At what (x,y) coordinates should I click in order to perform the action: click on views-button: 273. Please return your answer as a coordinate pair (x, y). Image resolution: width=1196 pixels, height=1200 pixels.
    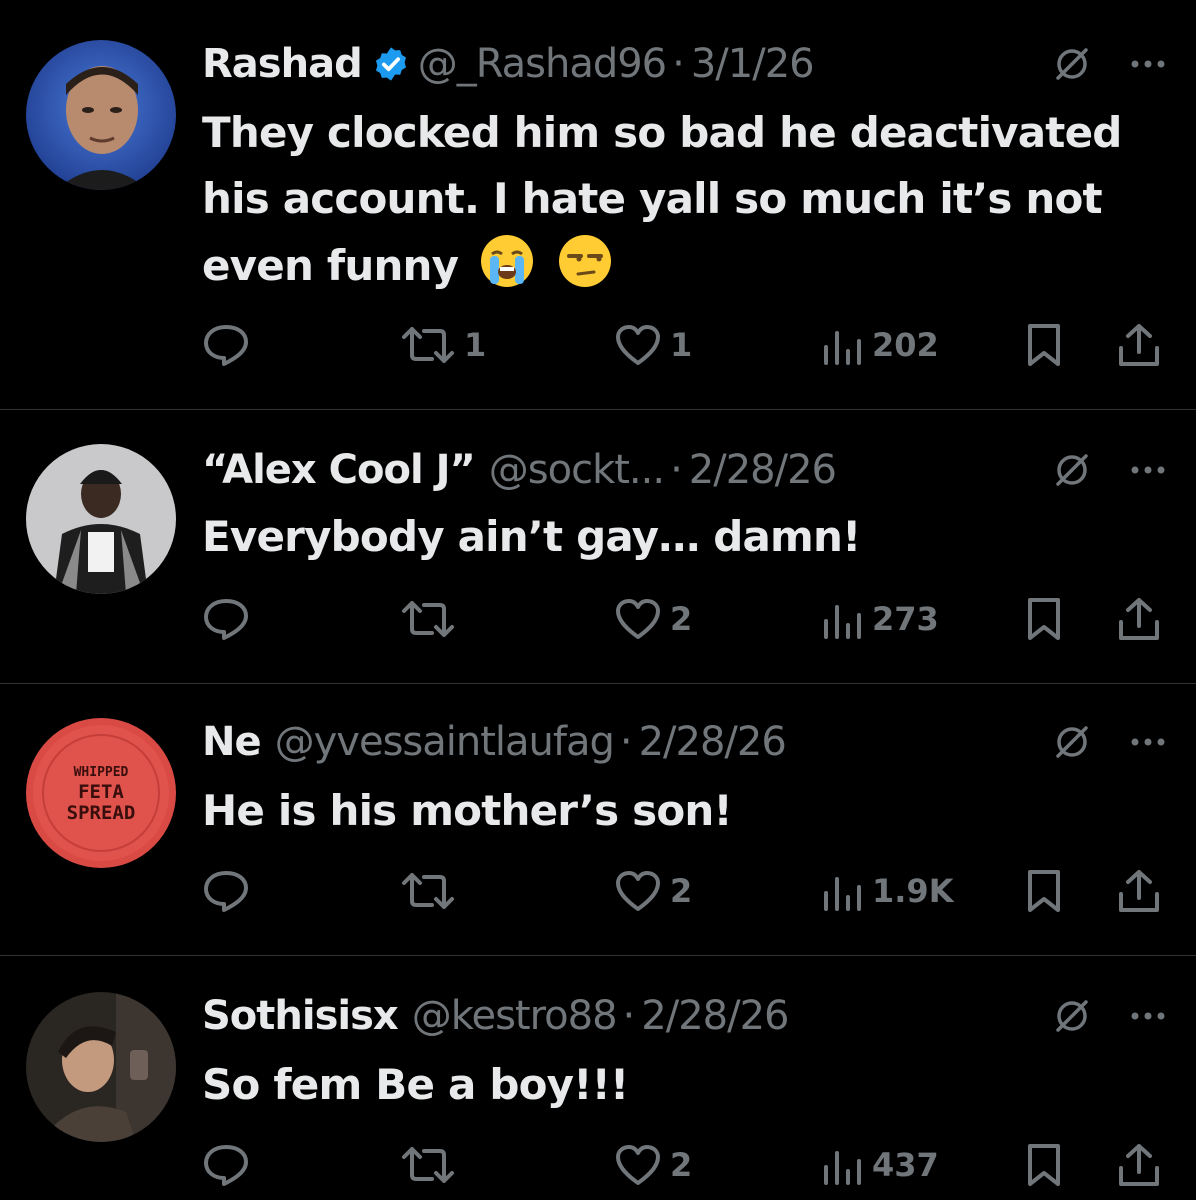
    Looking at the image, I should click on (879, 619).